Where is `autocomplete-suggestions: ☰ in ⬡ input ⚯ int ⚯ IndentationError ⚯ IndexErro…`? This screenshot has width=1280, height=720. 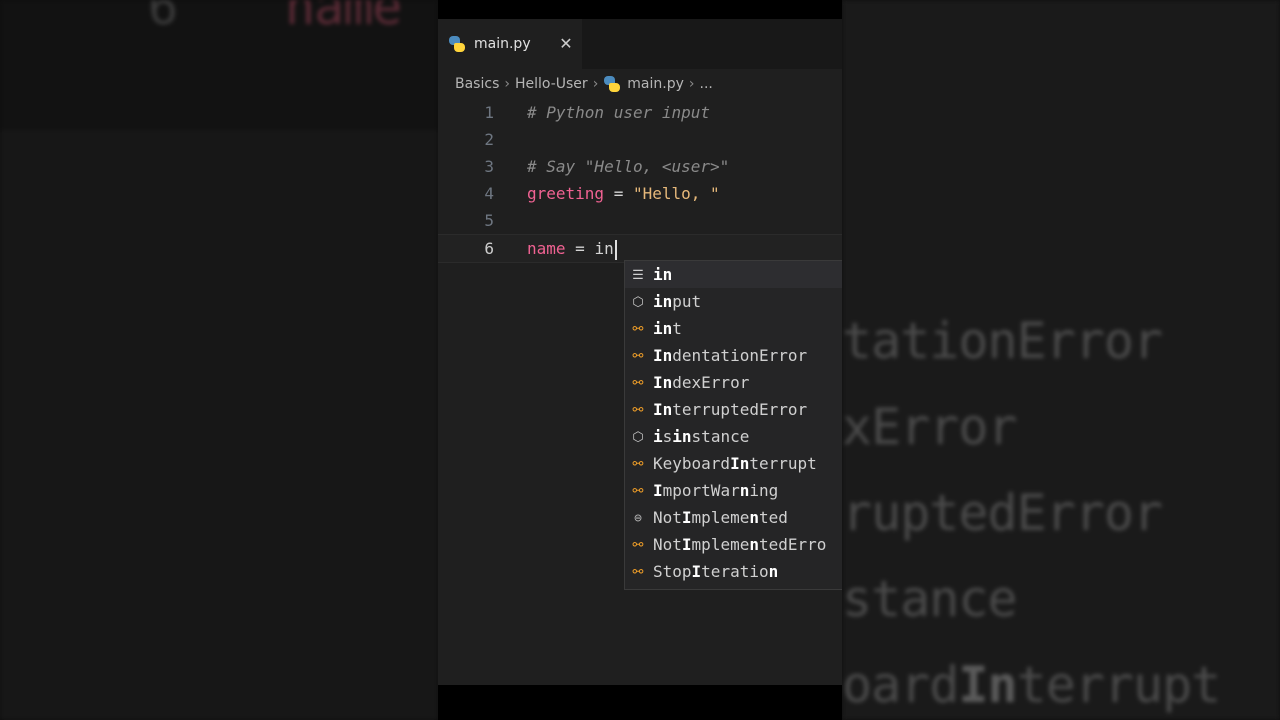
autocomplete-suggestions: ☰ in ⬡ input ⚯ int ⚯ IndentationError ⚯ IndexErro… is located at coordinates (733, 425).